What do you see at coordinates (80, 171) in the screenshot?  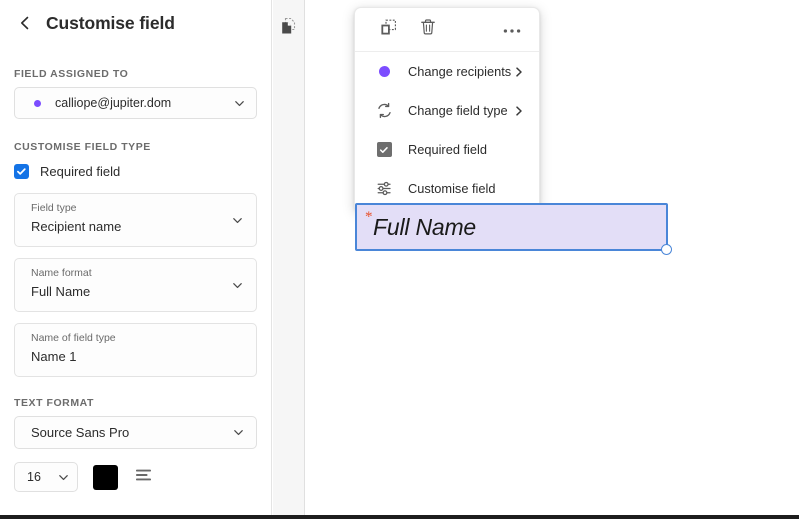 I see `required-field-label: Required field` at bounding box center [80, 171].